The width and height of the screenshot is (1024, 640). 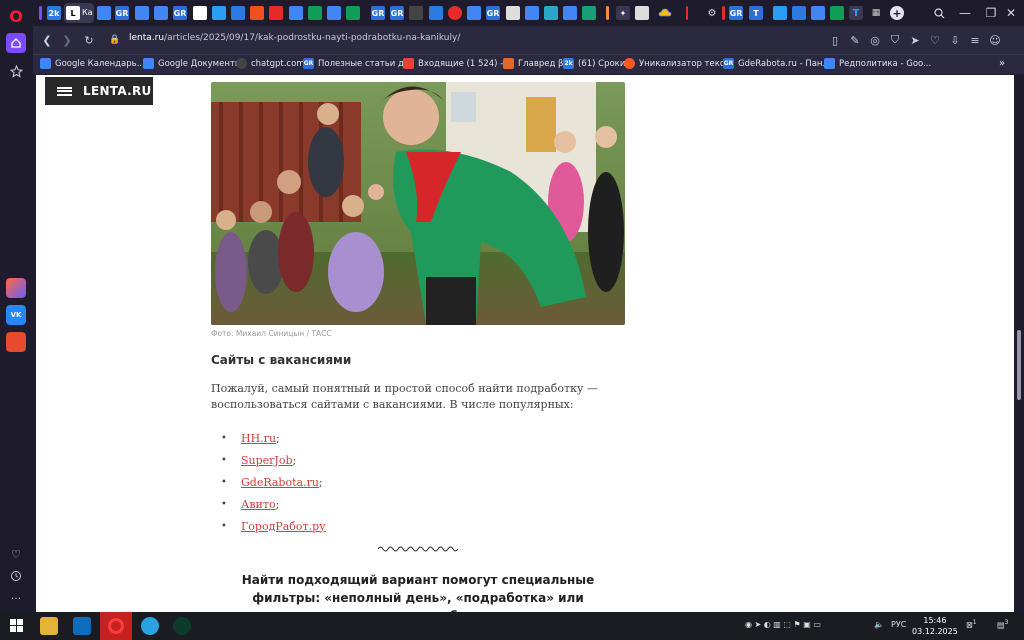 What do you see at coordinates (47, 40) in the screenshot?
I see `back-icon: ❮` at bounding box center [47, 40].